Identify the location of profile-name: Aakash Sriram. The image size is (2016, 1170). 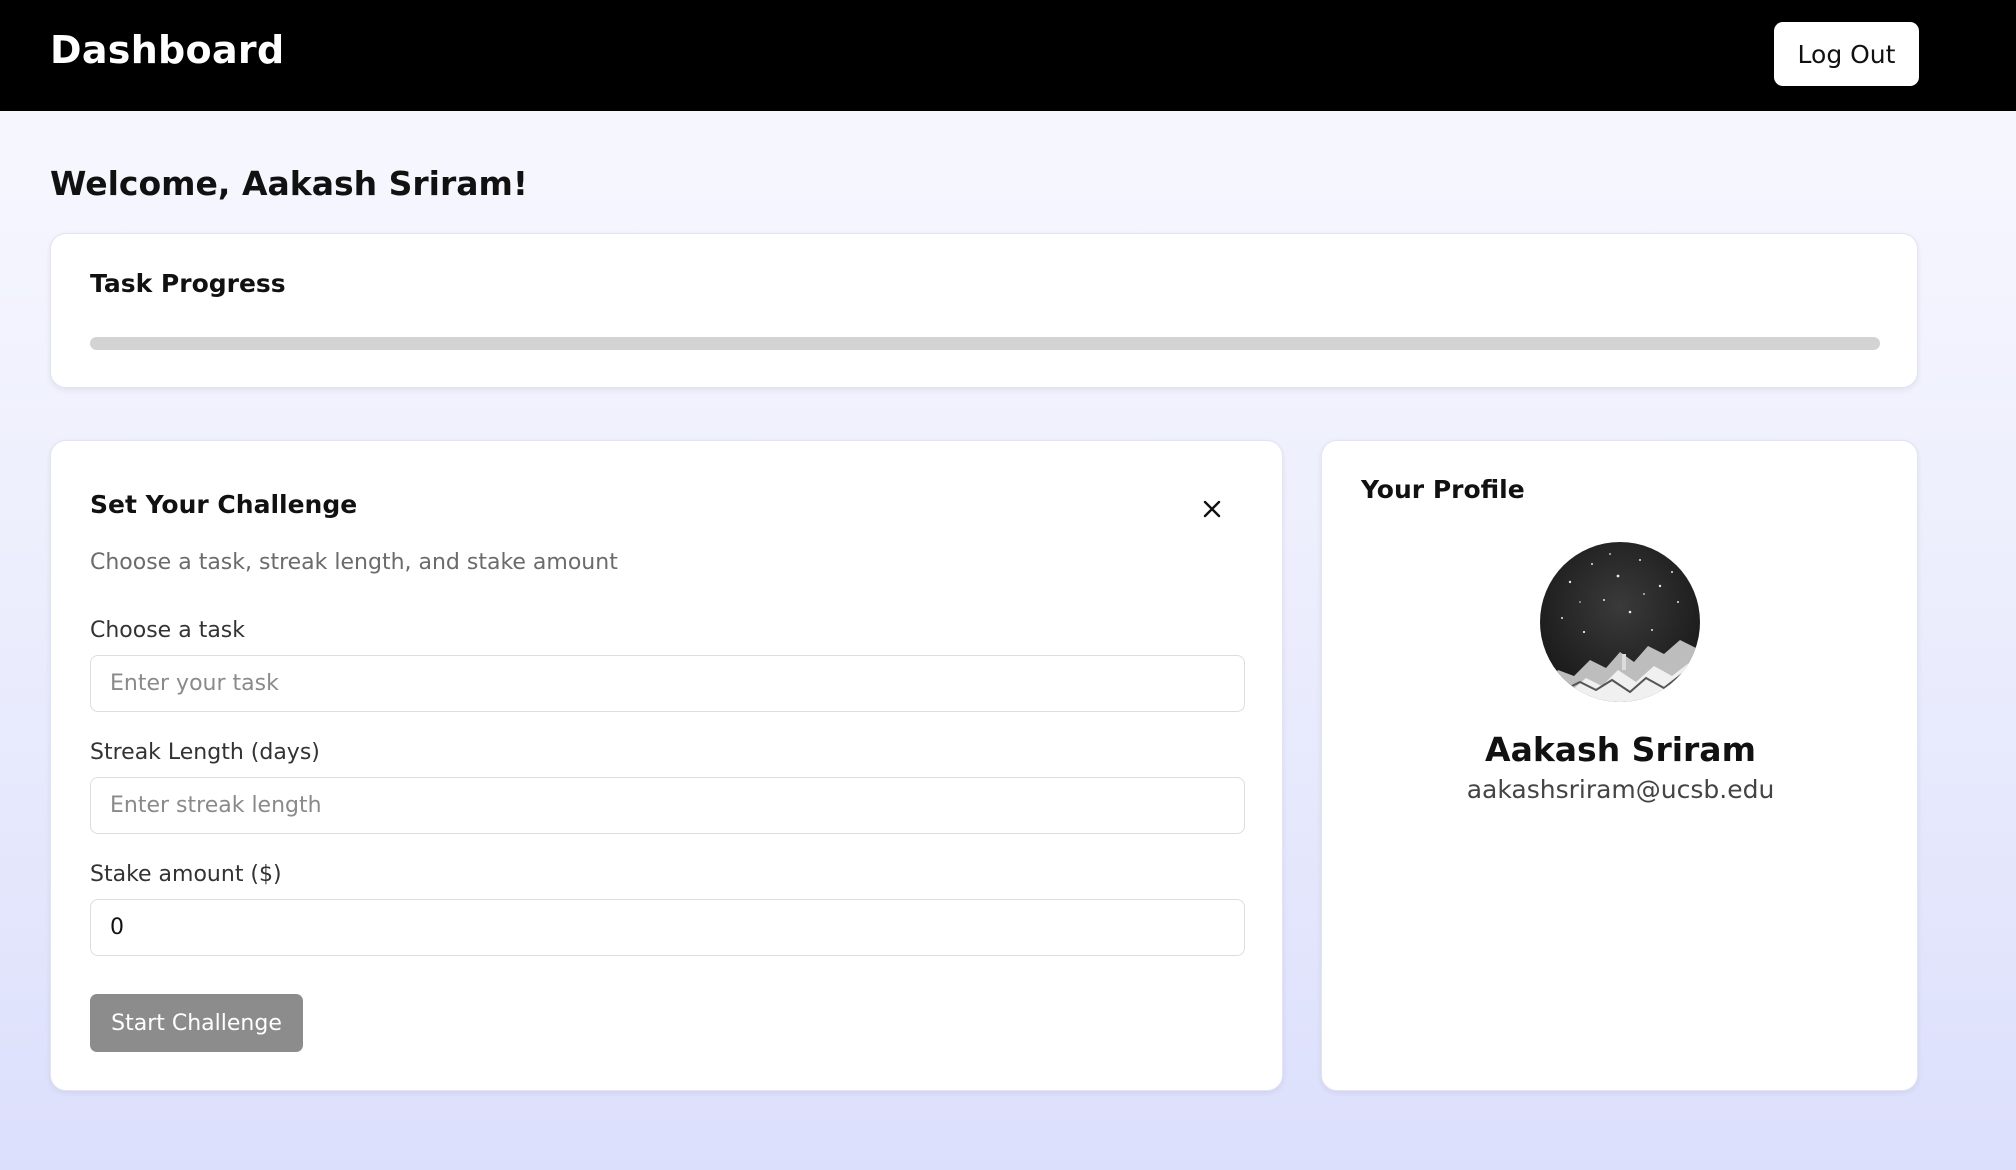
(1620, 749).